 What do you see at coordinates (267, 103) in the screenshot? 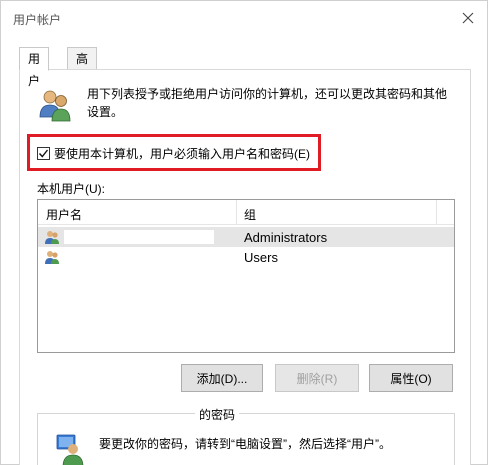
I see `info-text: 用下列表授予或拒绝用户访问你的计算机，还可以更改其密码和其他设置。` at bounding box center [267, 103].